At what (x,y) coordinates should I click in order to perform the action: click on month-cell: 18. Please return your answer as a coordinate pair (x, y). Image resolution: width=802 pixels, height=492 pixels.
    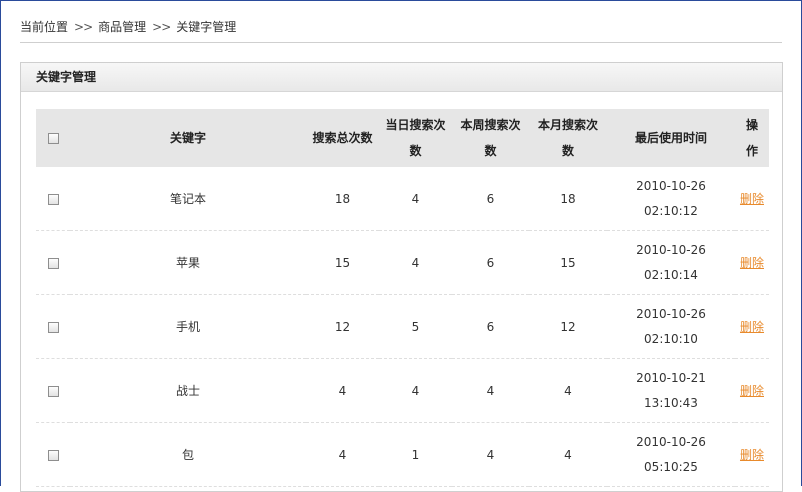
    Looking at the image, I should click on (568, 199).